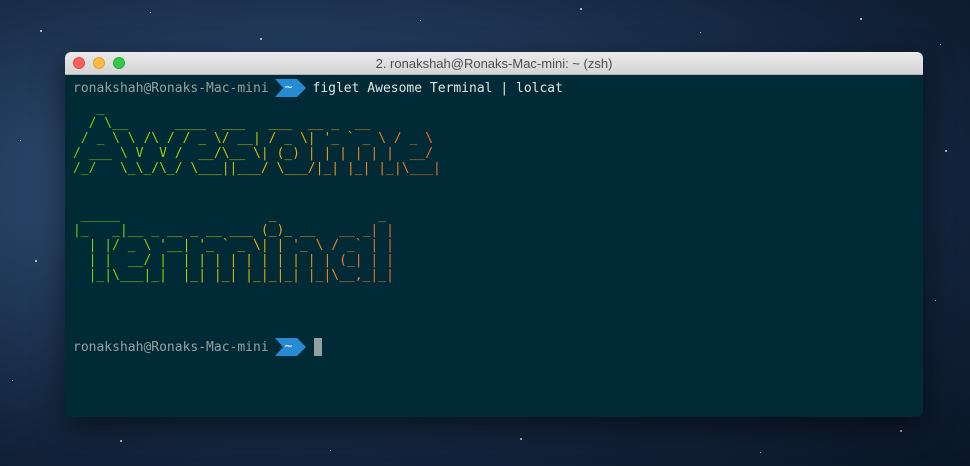 The width and height of the screenshot is (970, 466). I want to click on window-title: 2. ronakshah@Ronaks-Mac-mini: ~ (zsh), so click(494, 63).